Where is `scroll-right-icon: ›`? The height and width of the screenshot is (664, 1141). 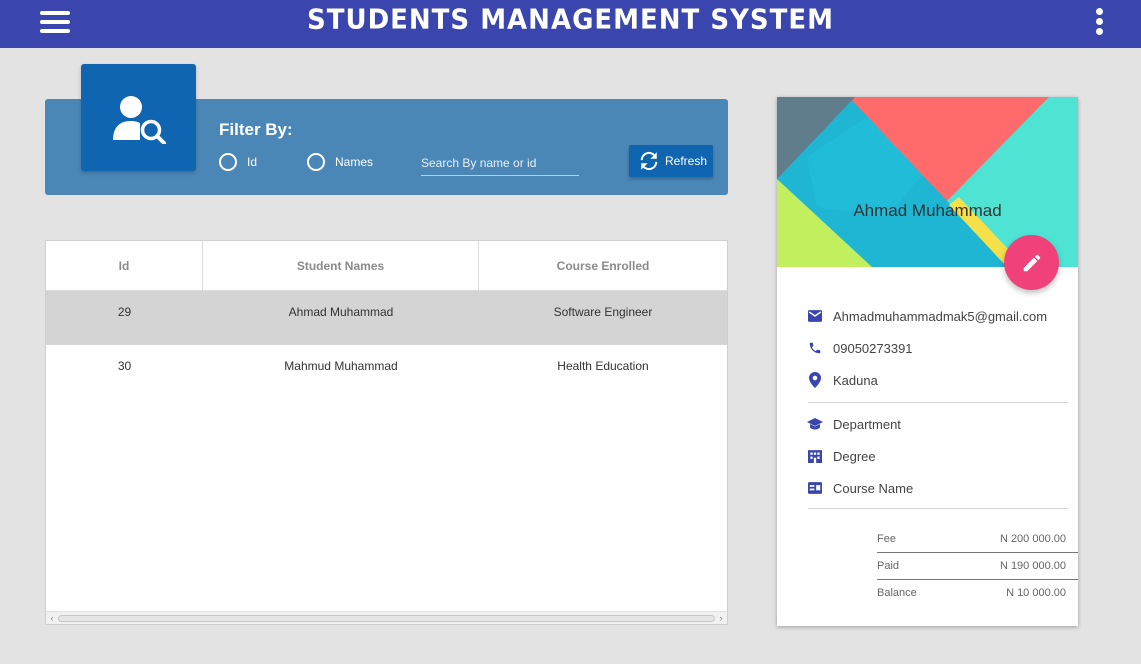
scroll-right-icon: › is located at coordinates (721, 618).